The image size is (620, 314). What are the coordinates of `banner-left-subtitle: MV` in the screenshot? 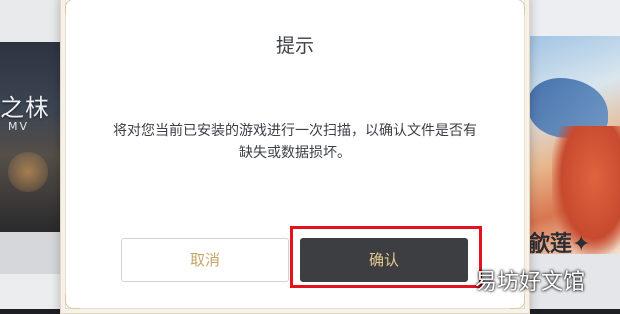 It's located at (19, 126).